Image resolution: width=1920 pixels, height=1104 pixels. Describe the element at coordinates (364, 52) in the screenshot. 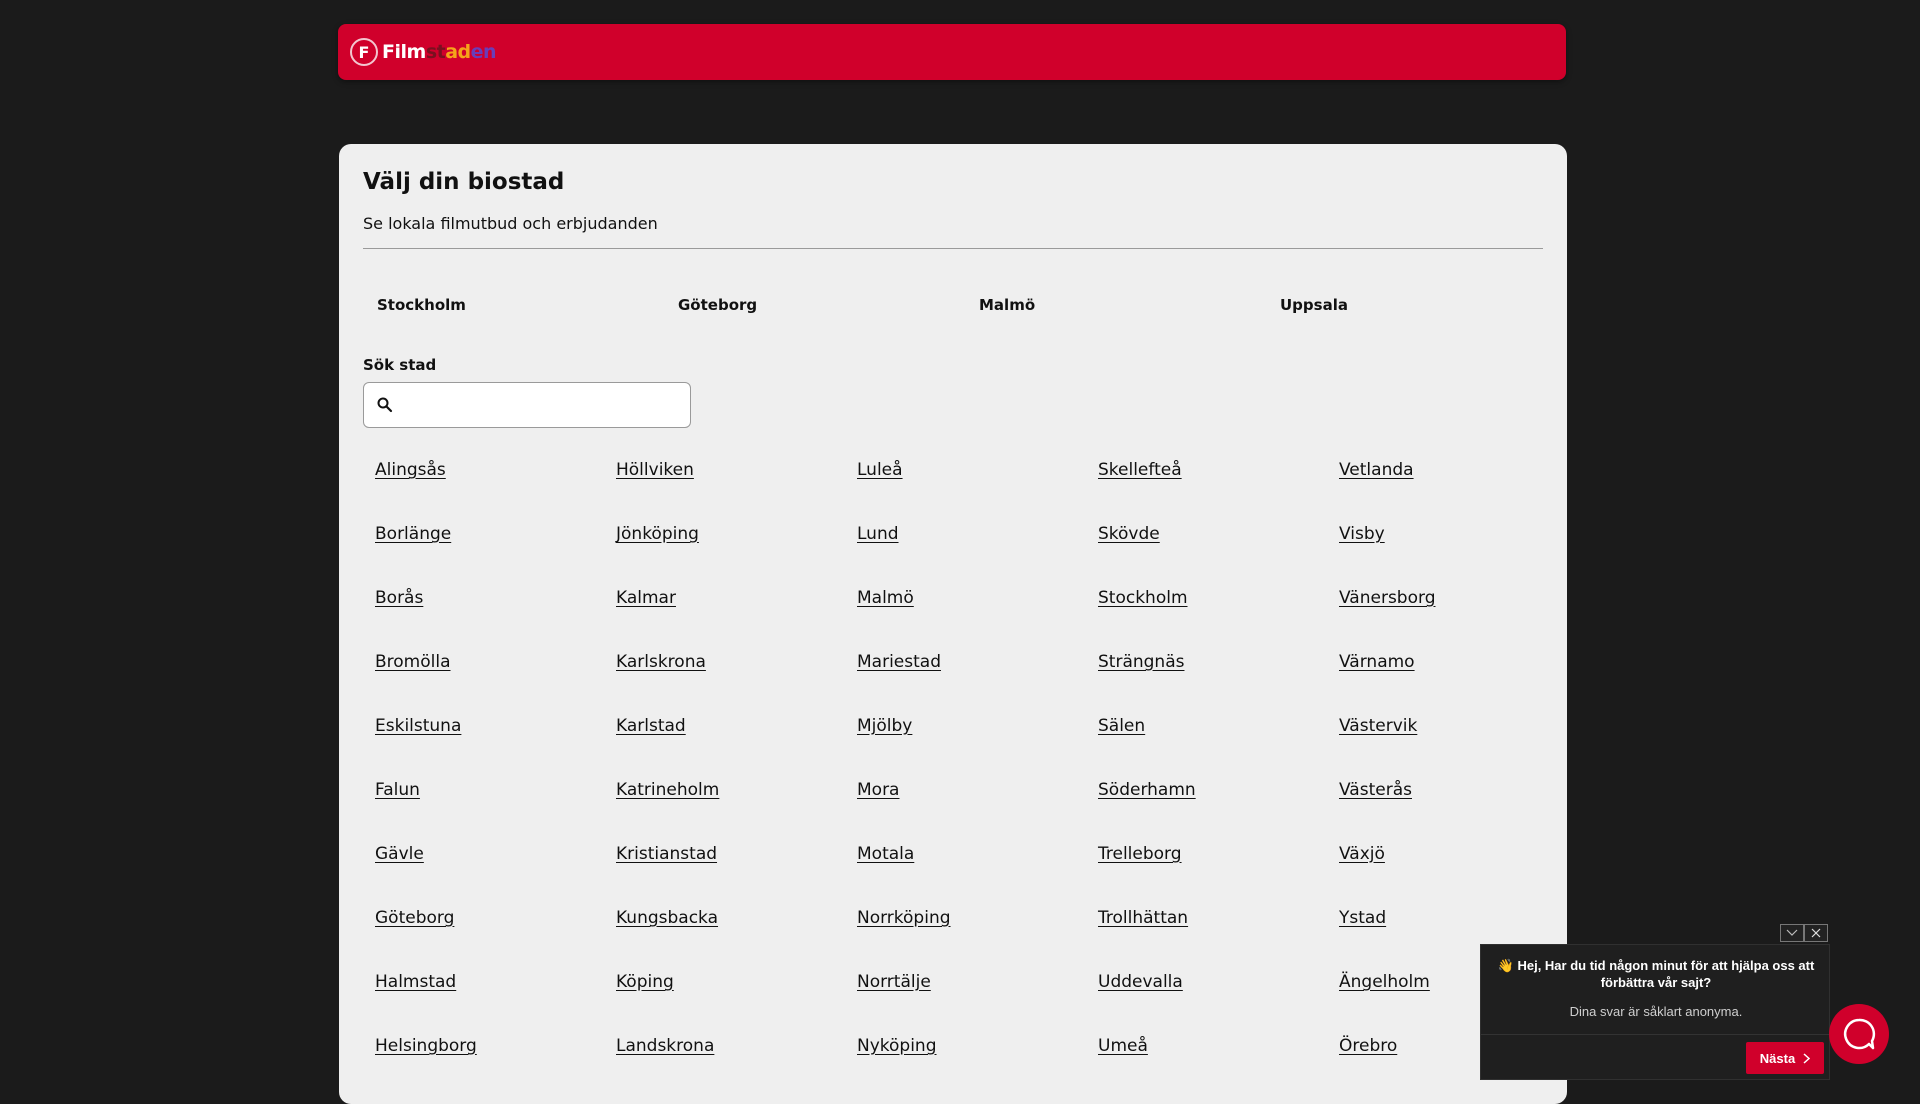

I see `logo-mark-icon: F` at that location.